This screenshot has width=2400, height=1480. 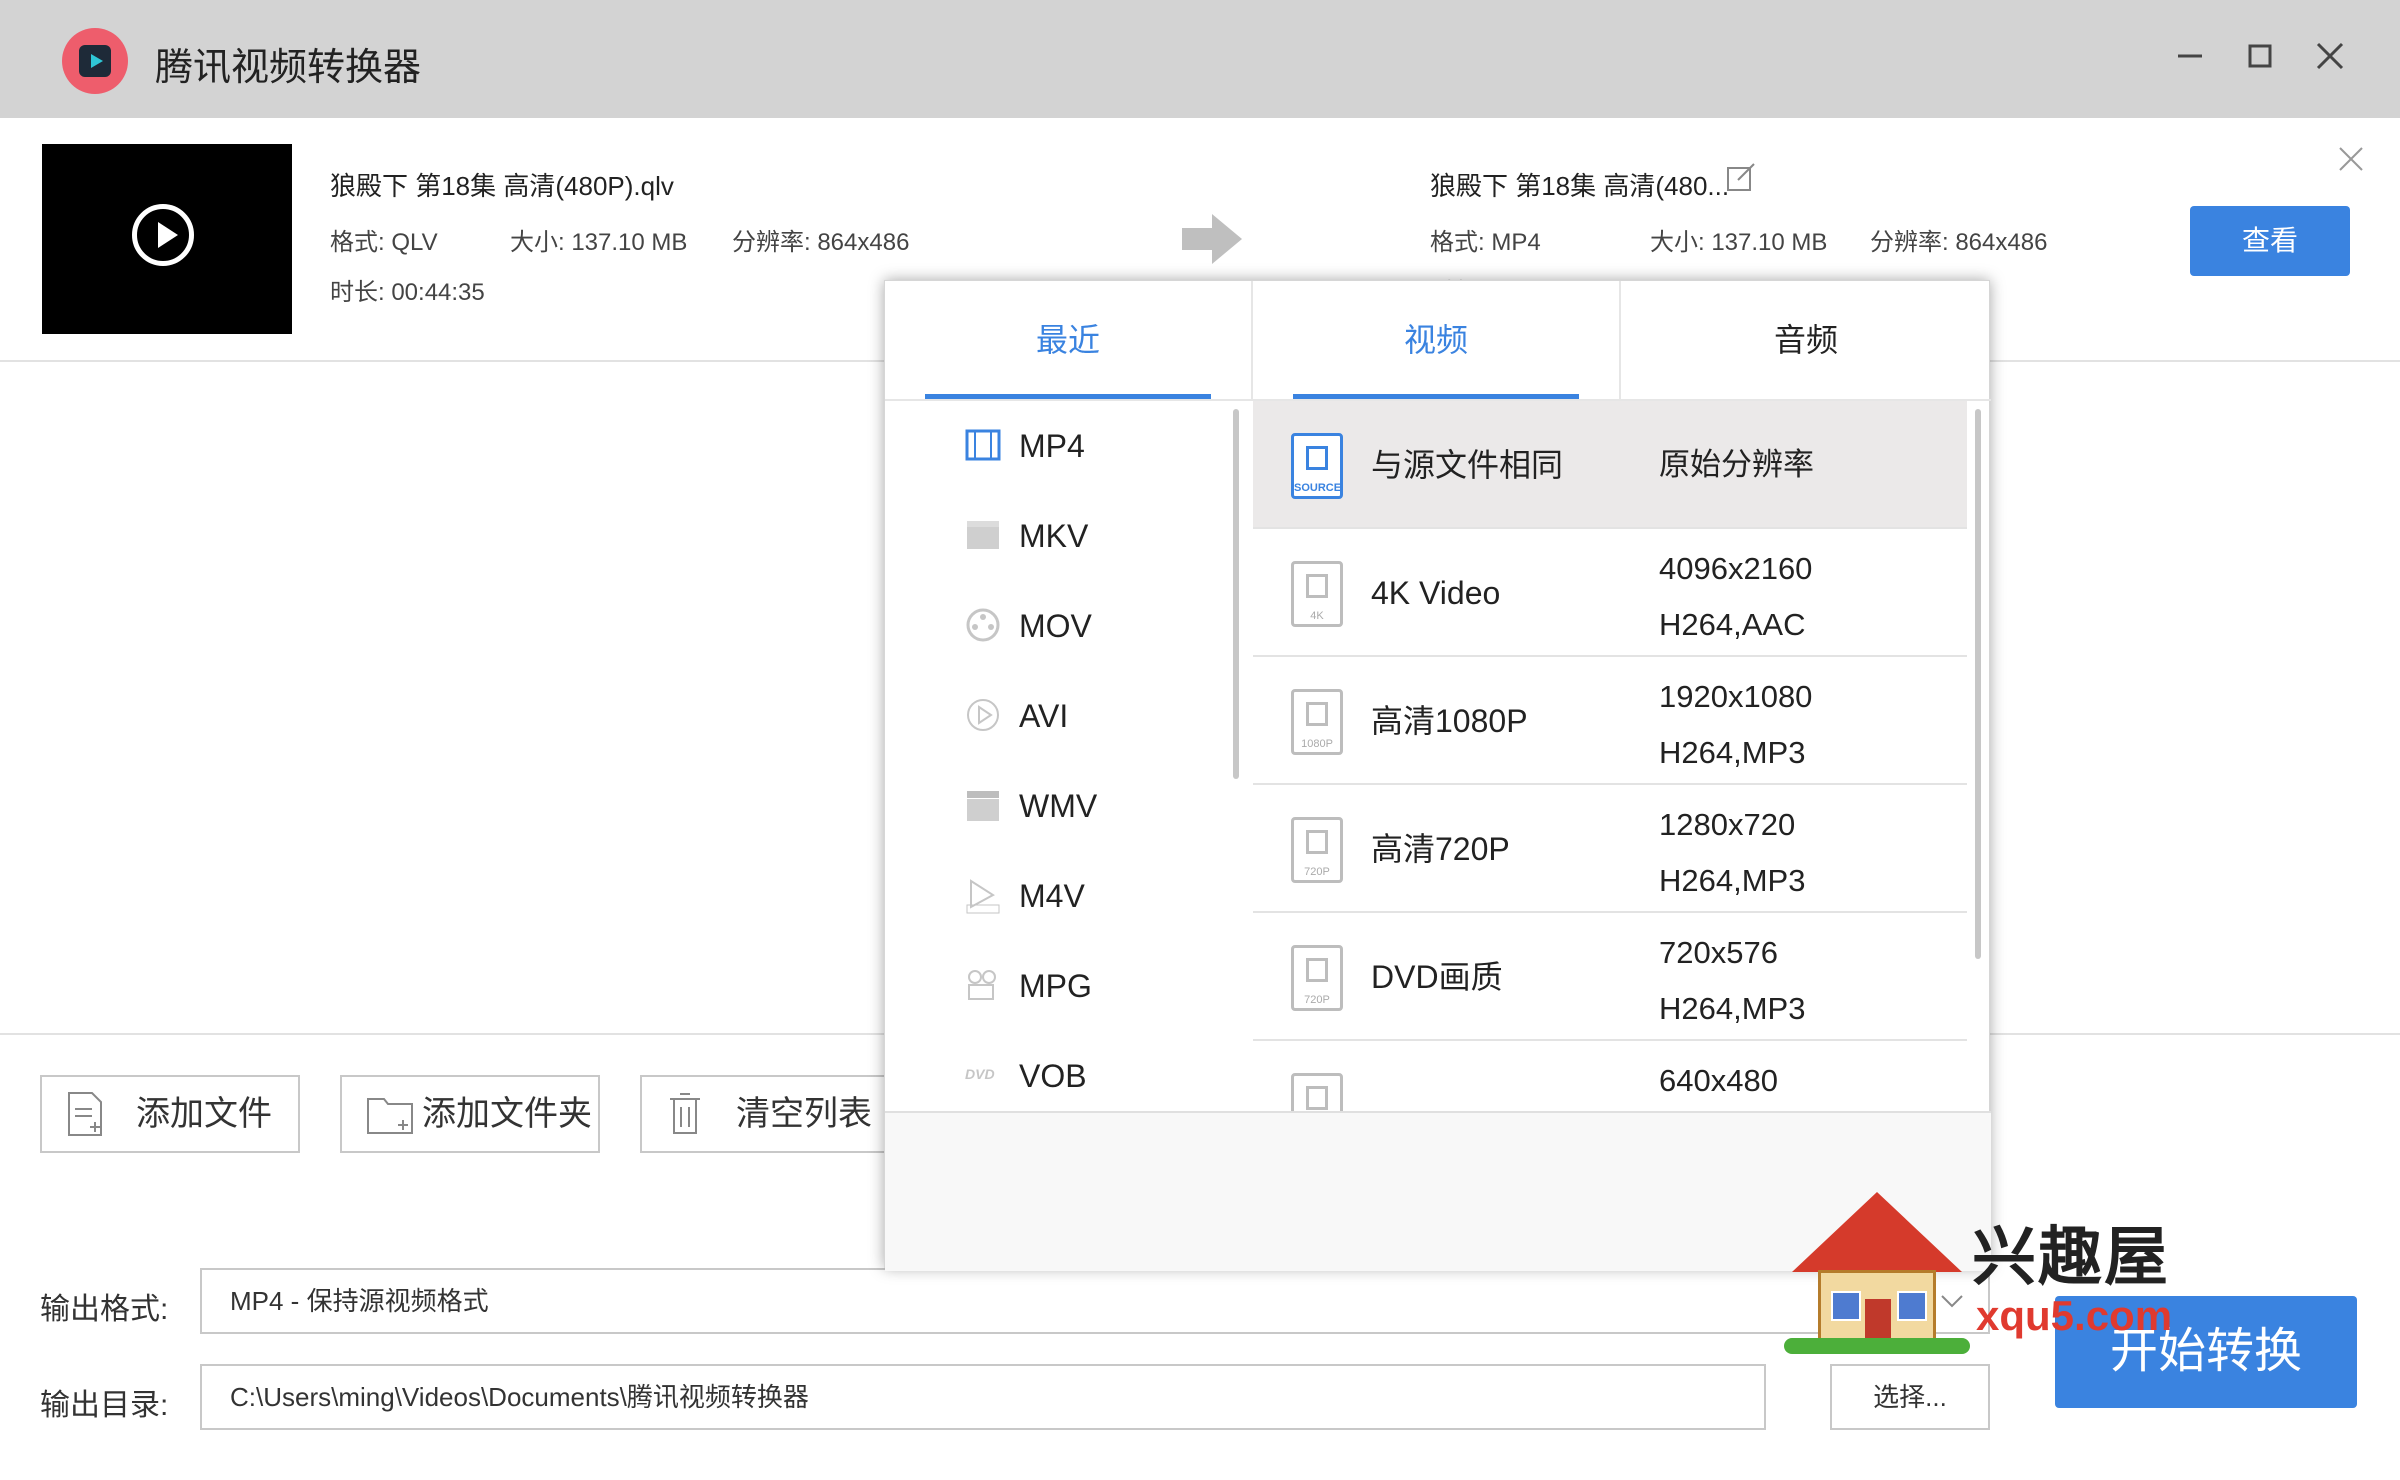 What do you see at coordinates (1058, 806) in the screenshot?
I see `format-name: WMV` at bounding box center [1058, 806].